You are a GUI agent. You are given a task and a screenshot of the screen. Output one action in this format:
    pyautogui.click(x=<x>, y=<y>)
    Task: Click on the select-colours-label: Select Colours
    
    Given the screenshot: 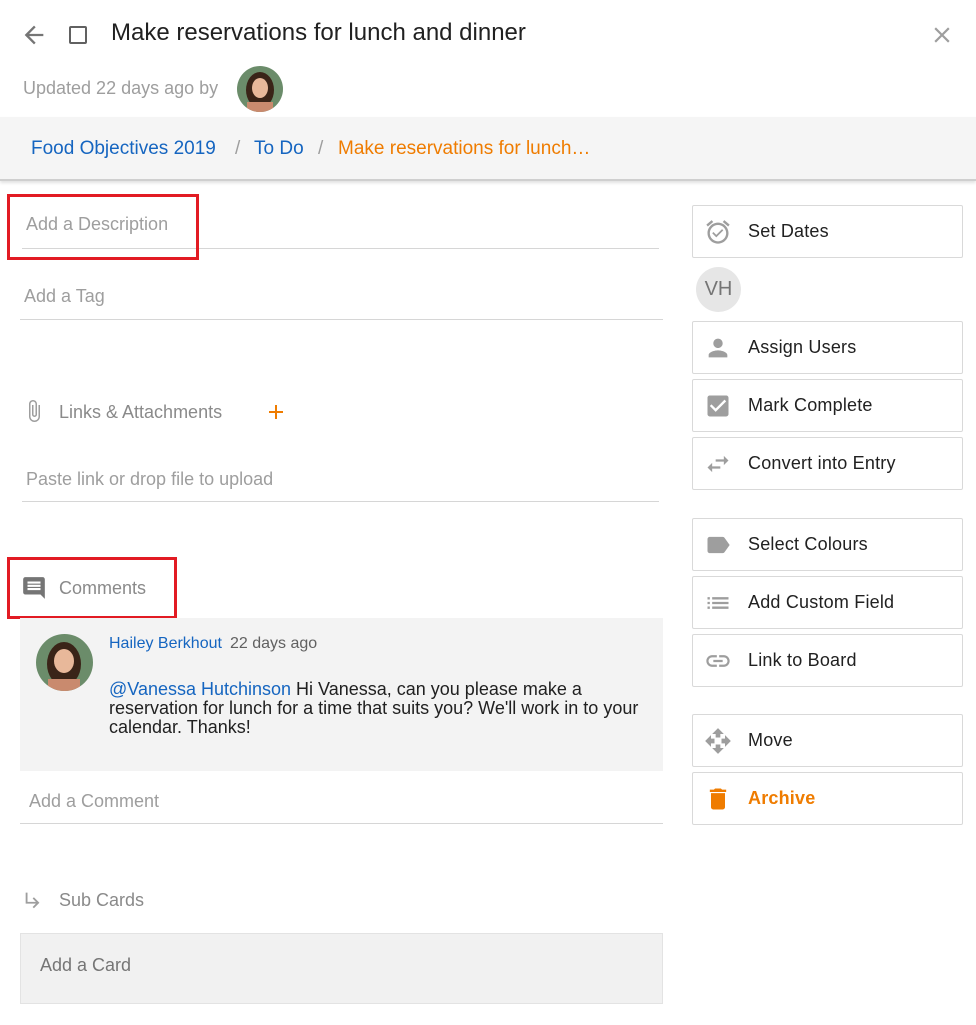 What is the action you would take?
    pyautogui.click(x=808, y=544)
    